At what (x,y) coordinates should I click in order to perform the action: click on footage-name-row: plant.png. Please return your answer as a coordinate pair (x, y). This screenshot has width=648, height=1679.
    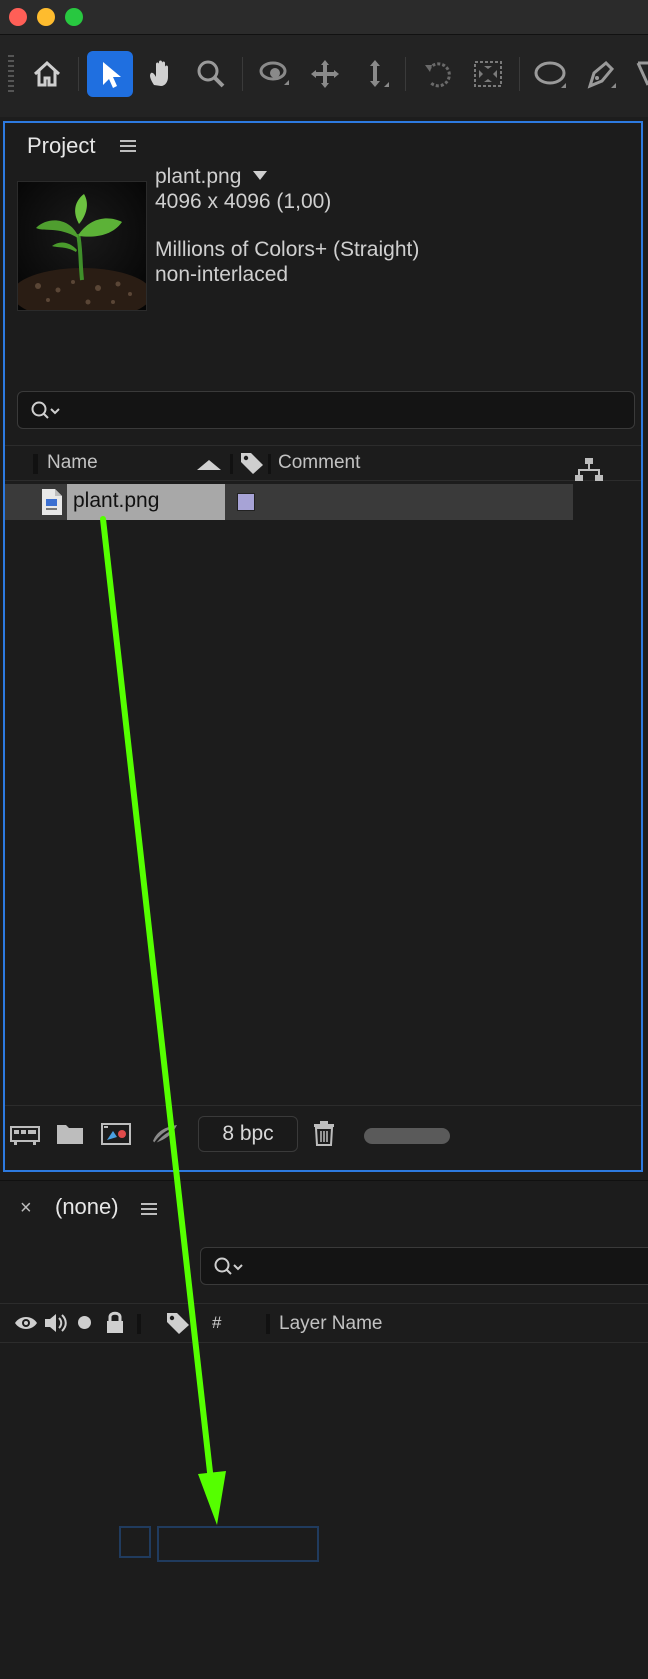
    Looking at the image, I should click on (211, 177).